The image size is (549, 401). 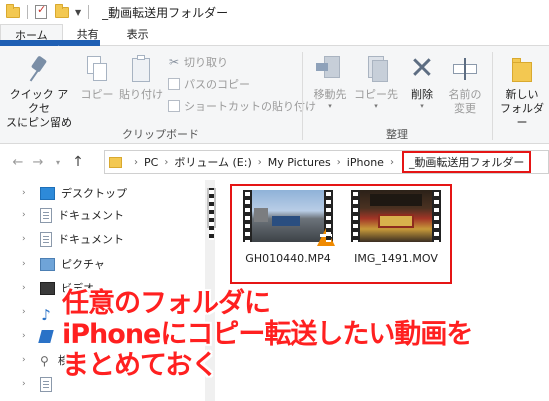 What do you see at coordinates (151, 162) in the screenshot?
I see `breadcrumb-pc: PC` at bounding box center [151, 162].